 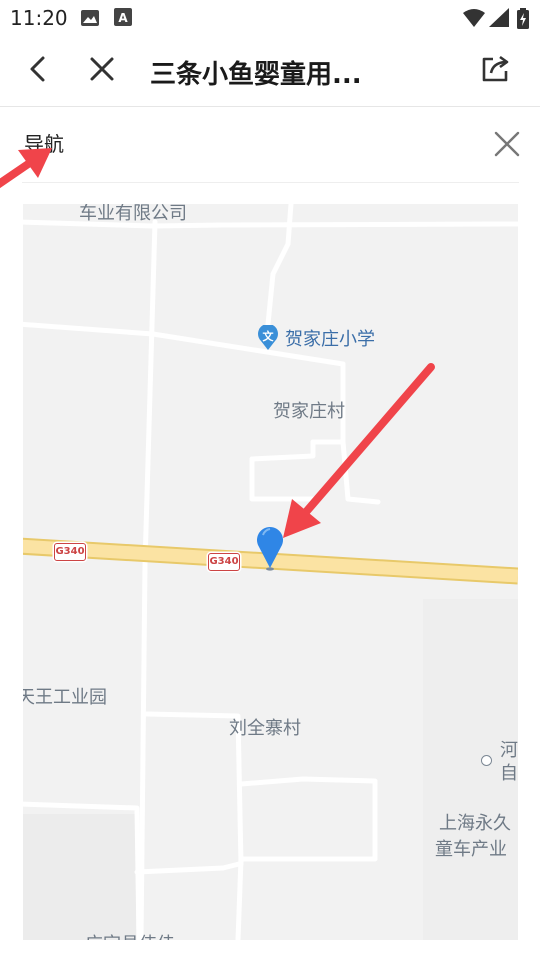 What do you see at coordinates (499, 20) in the screenshot?
I see `signal-icon` at bounding box center [499, 20].